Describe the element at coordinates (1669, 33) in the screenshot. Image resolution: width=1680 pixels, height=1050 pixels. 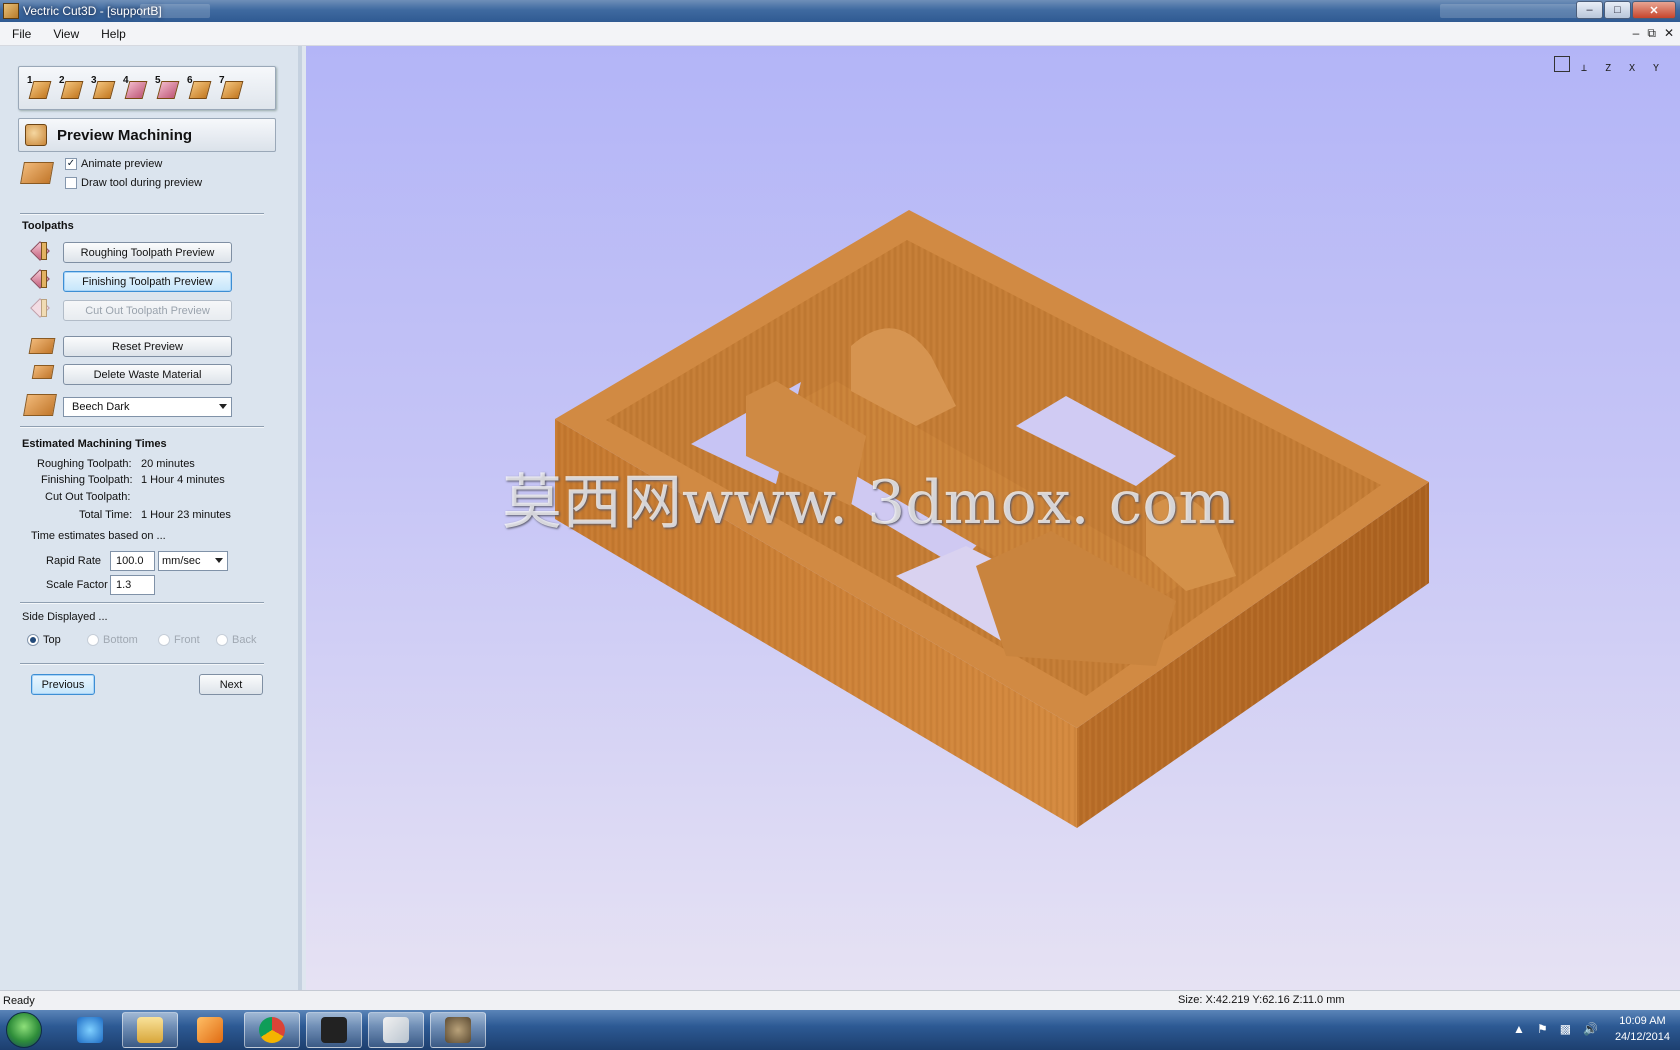
I see `doc-close-icon: ✕` at that location.